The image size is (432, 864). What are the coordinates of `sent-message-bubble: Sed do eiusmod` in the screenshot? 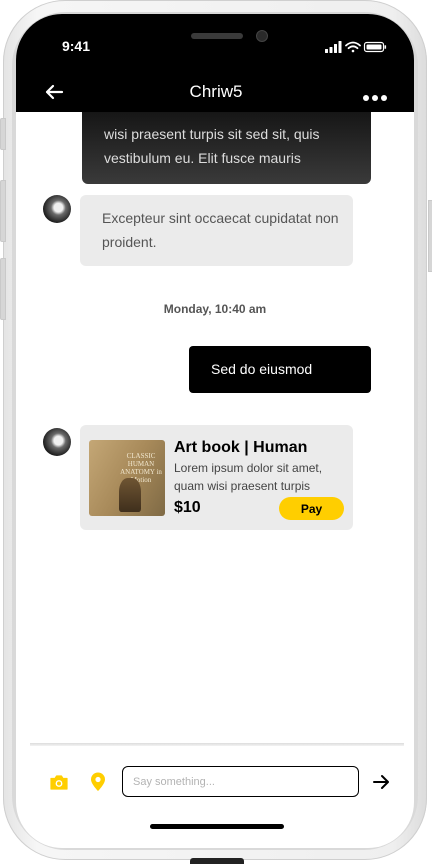 It's located at (280, 369).